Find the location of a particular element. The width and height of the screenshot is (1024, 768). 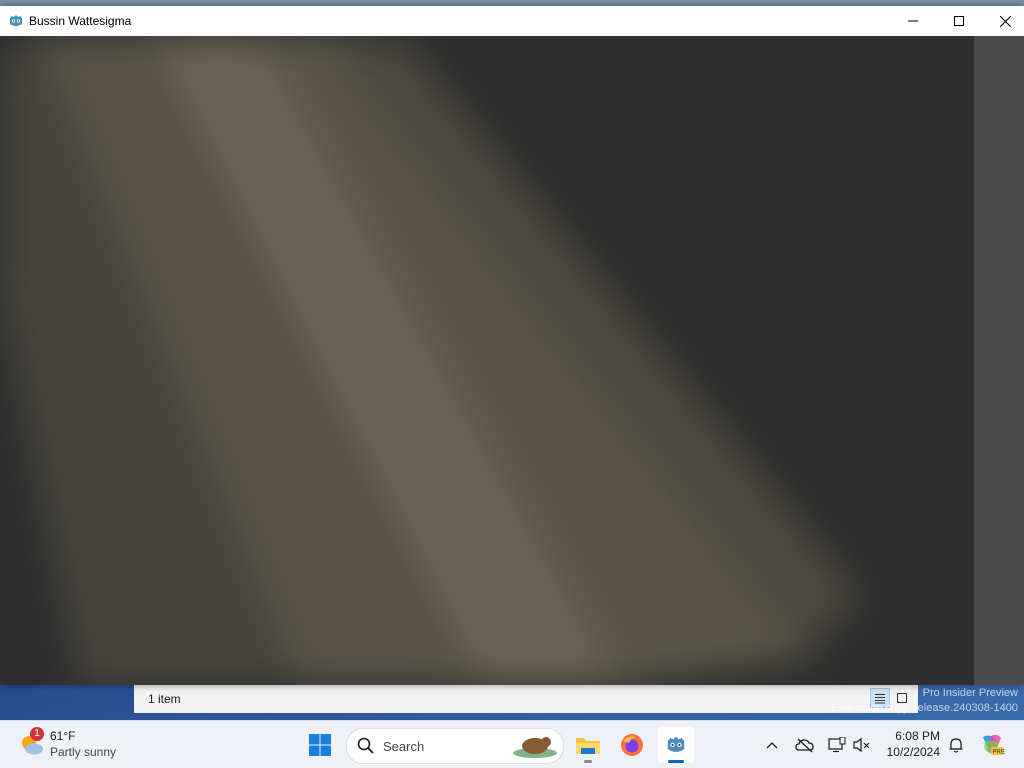

copilot-button: PRE is located at coordinates (992, 745).